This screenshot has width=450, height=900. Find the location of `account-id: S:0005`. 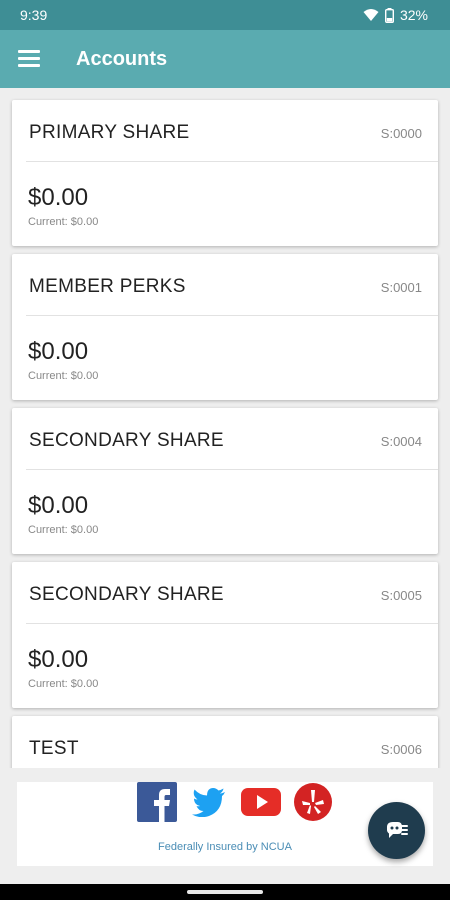

account-id: S:0005 is located at coordinates (401, 595).